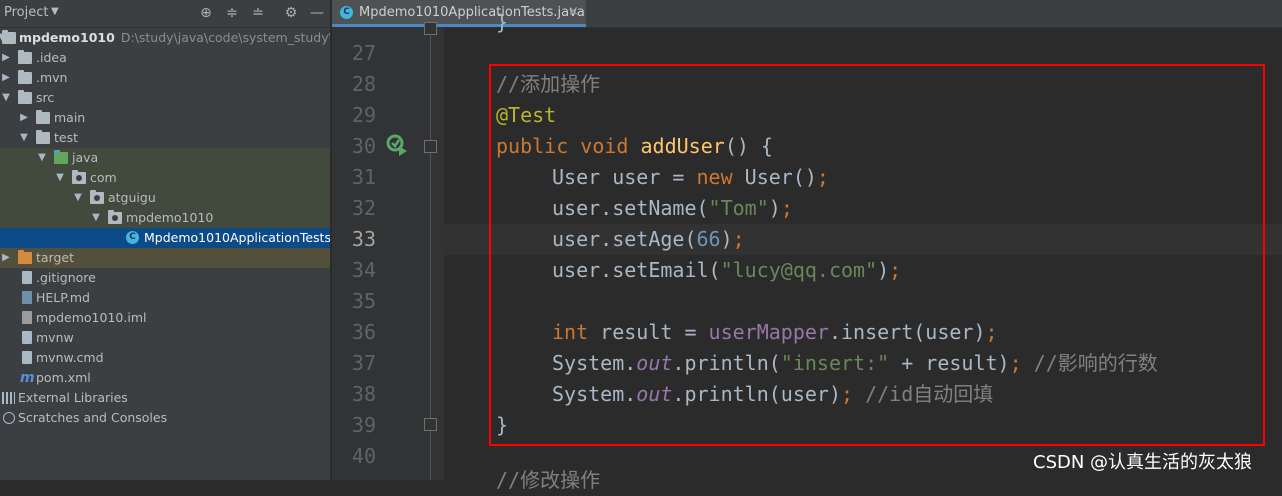 The width and height of the screenshot is (1282, 496). I want to click on tree-item-scratches: Scratches and Consoles, so click(165, 418).